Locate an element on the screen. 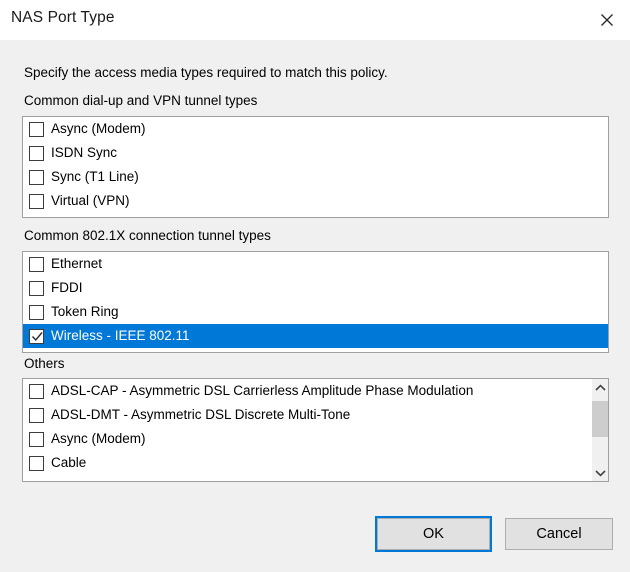 The height and width of the screenshot is (572, 630). list-item-label: Cable is located at coordinates (69, 463).